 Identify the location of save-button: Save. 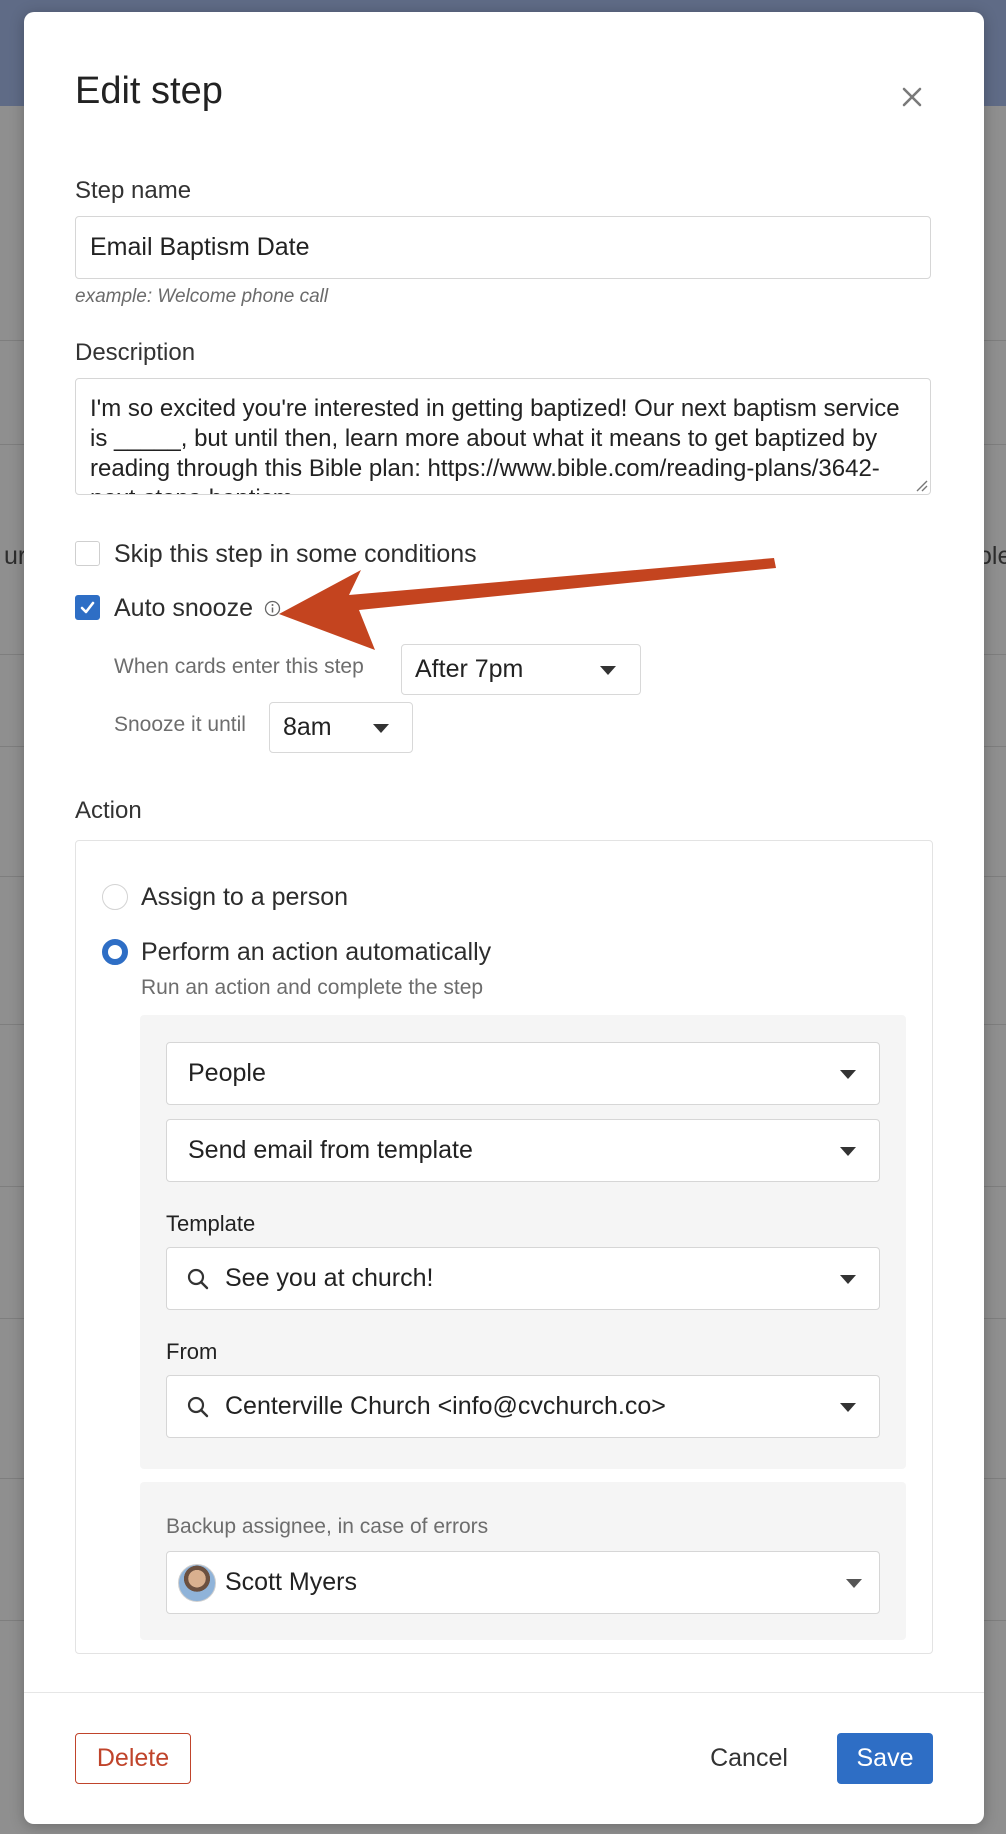
(885, 1758).